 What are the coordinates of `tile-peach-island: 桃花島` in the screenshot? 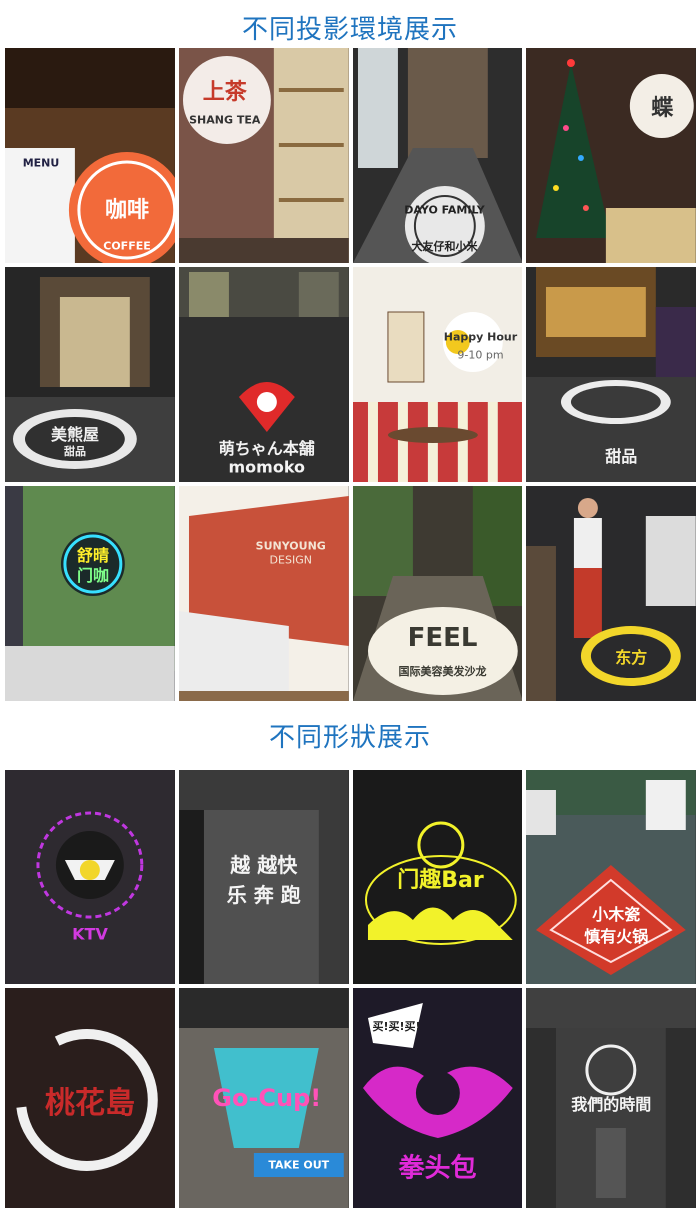 It's located at (90, 1098).